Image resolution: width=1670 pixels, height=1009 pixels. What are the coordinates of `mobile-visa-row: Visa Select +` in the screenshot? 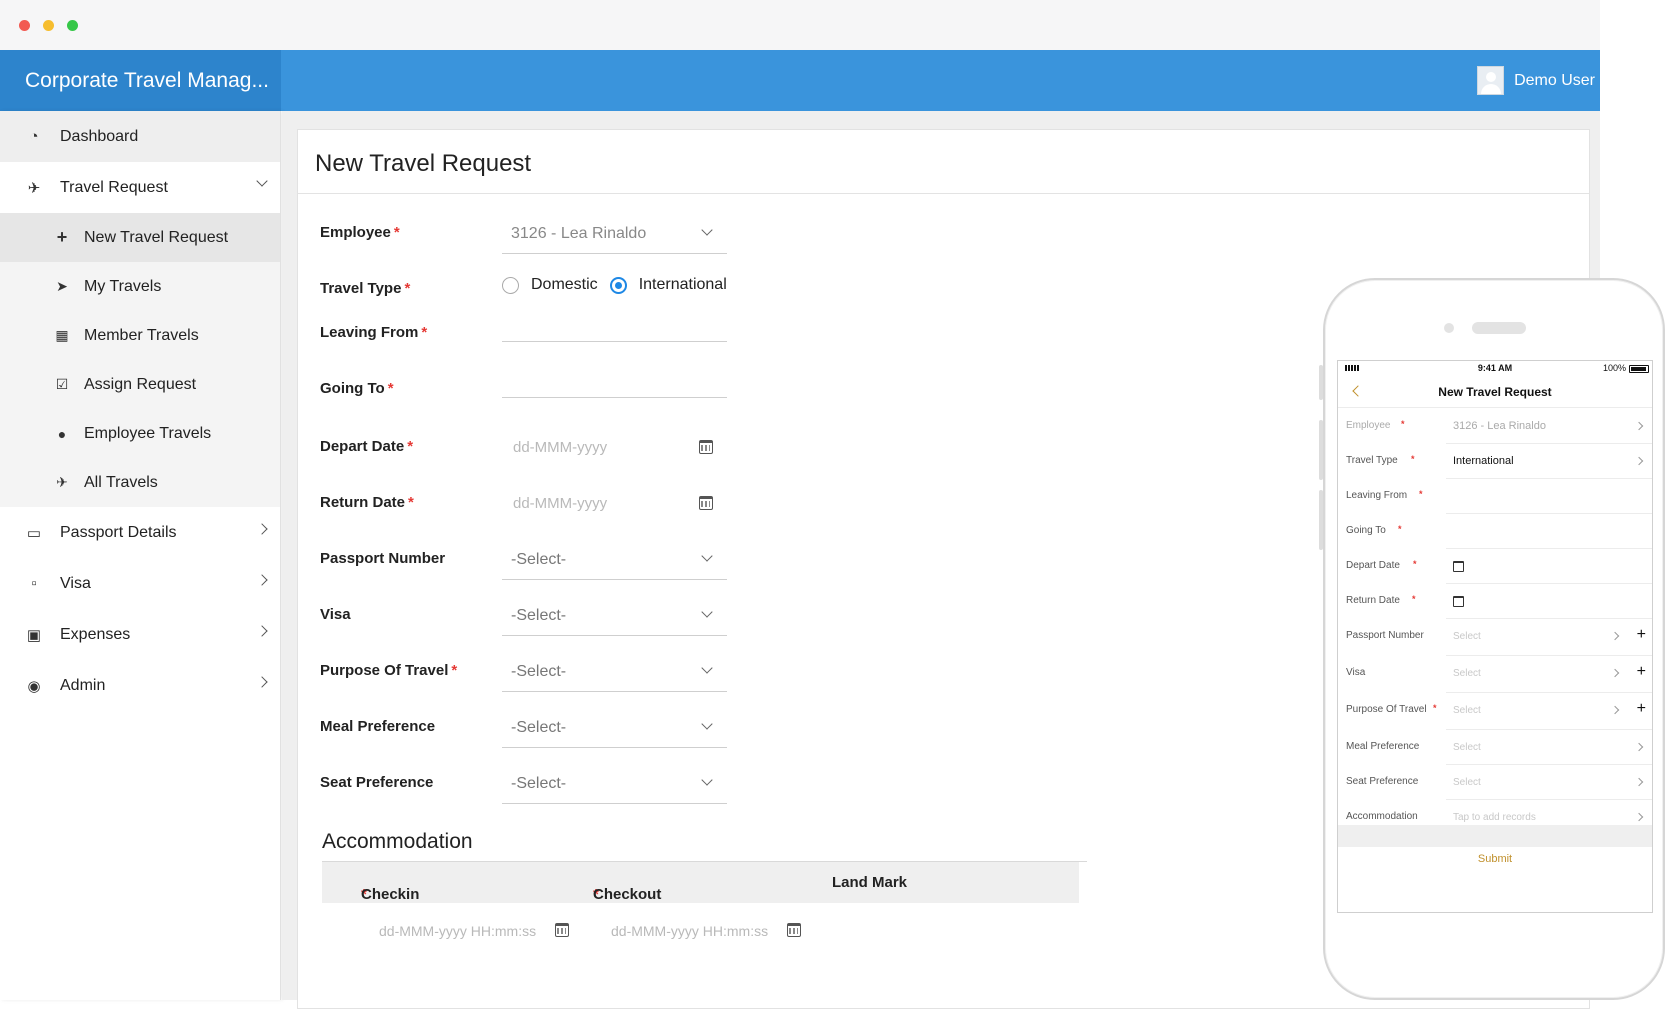 It's located at (1495, 674).